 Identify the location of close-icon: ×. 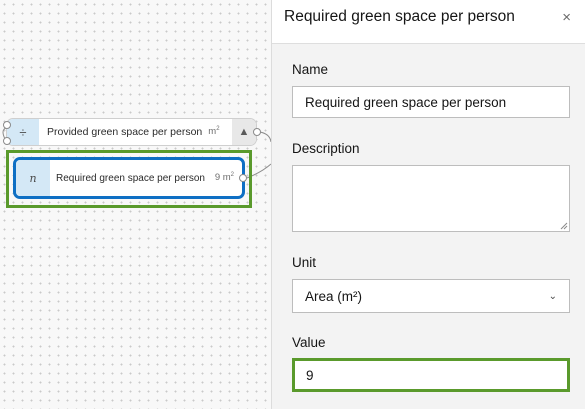
(566, 17).